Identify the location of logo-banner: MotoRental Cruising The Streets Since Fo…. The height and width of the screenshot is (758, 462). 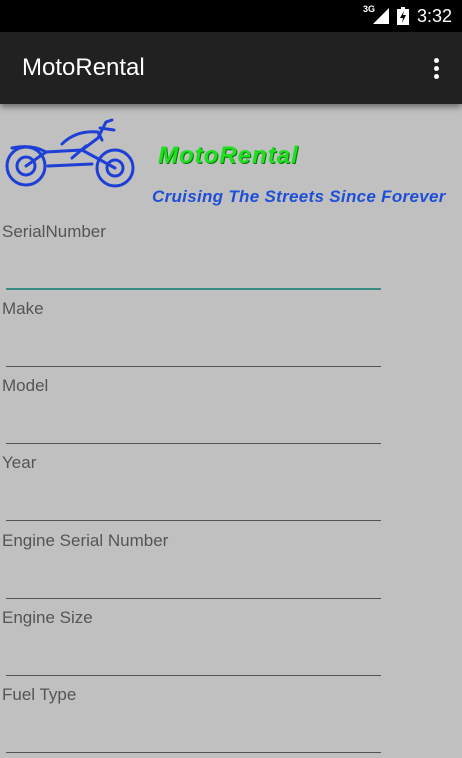
(231, 167).